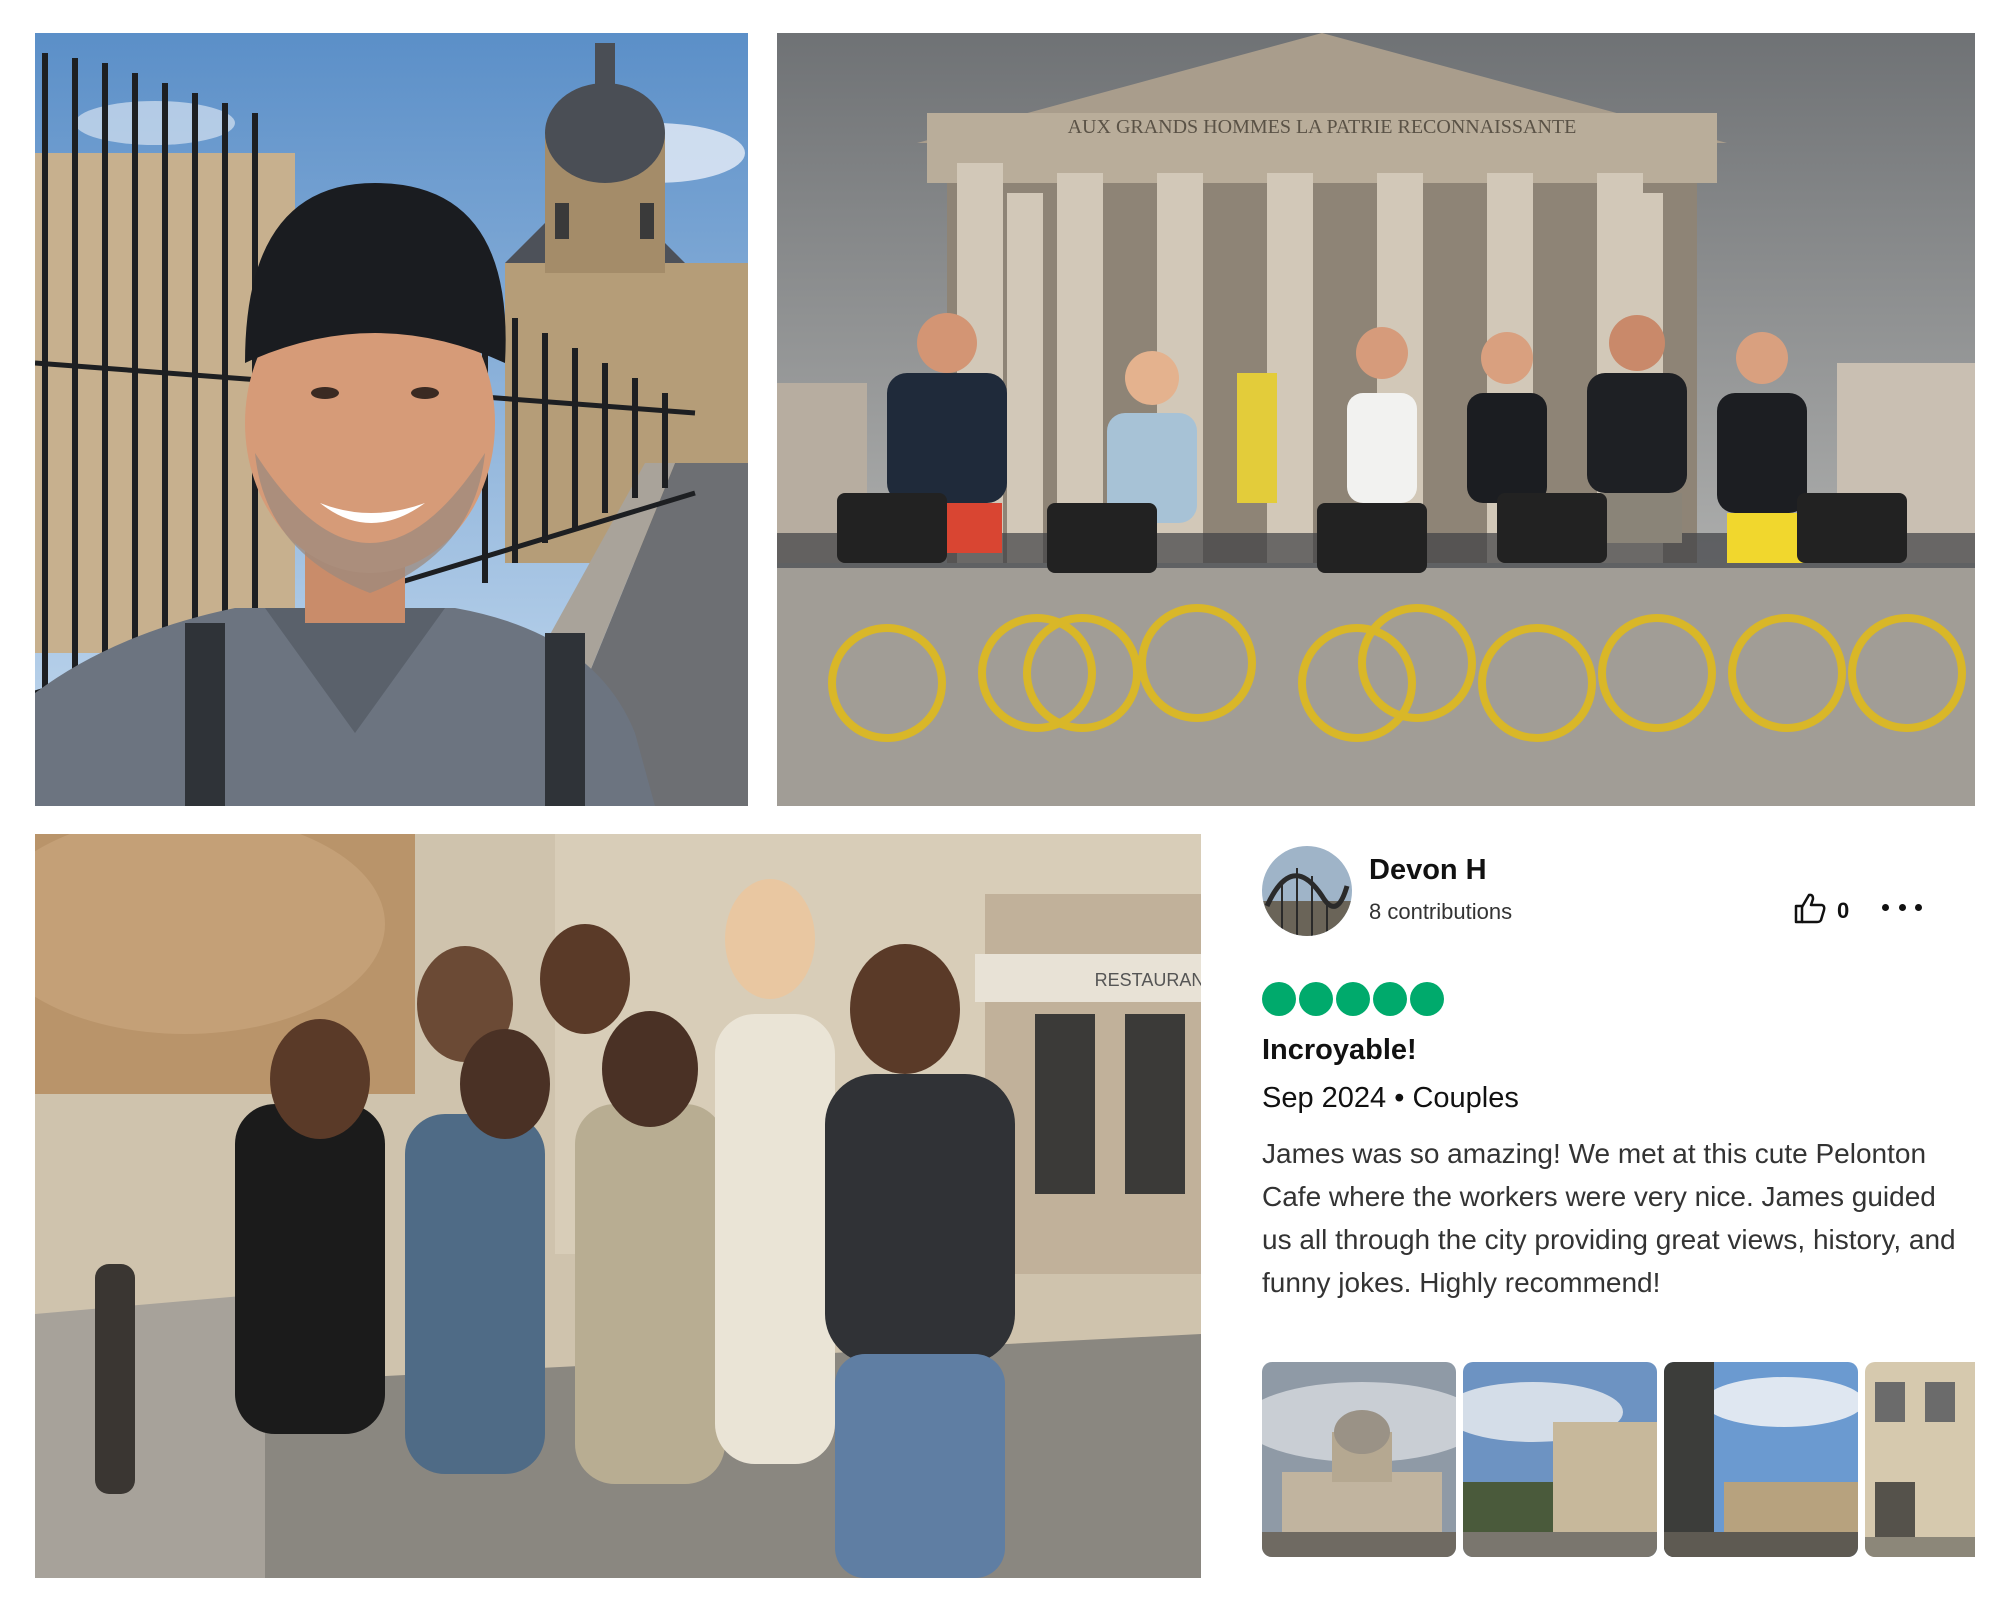 Image resolution: width=2000 pixels, height=1600 pixels. What do you see at coordinates (1148, 980) in the screenshot?
I see `storefront-sign: RESTAURANT` at bounding box center [1148, 980].